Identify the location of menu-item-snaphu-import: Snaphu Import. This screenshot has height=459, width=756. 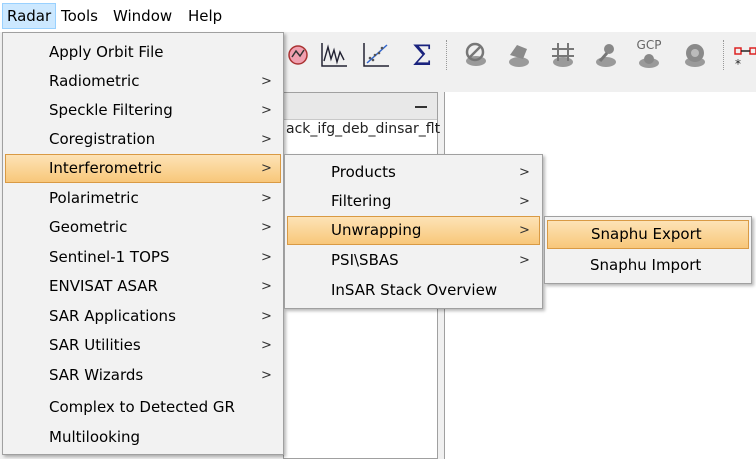
(648, 265).